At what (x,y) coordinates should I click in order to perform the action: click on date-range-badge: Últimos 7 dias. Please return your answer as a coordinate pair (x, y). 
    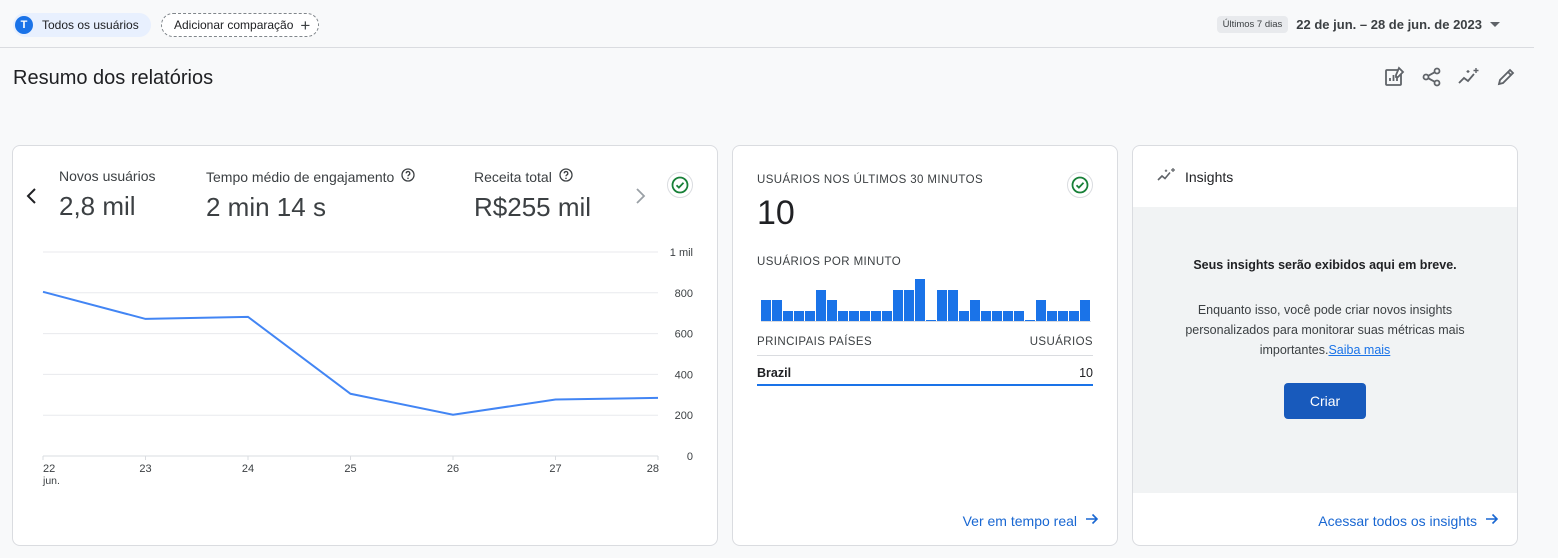
    Looking at the image, I should click on (1252, 24).